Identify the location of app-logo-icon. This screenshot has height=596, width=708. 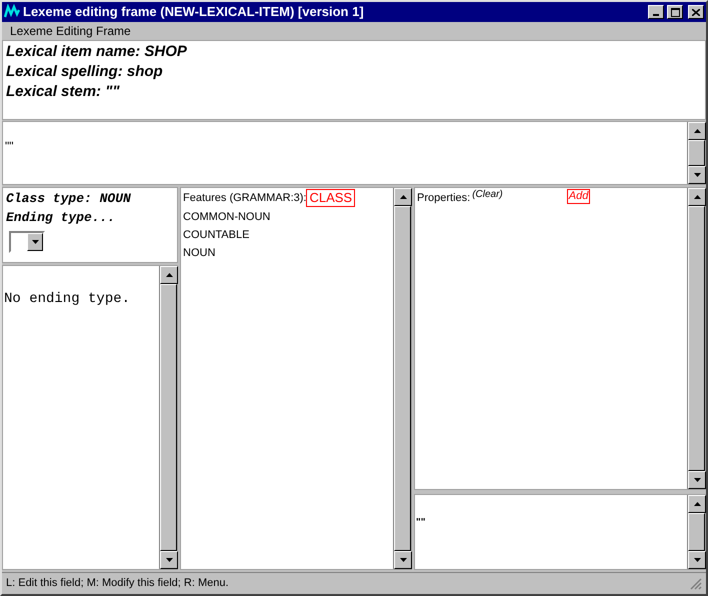
(12, 12).